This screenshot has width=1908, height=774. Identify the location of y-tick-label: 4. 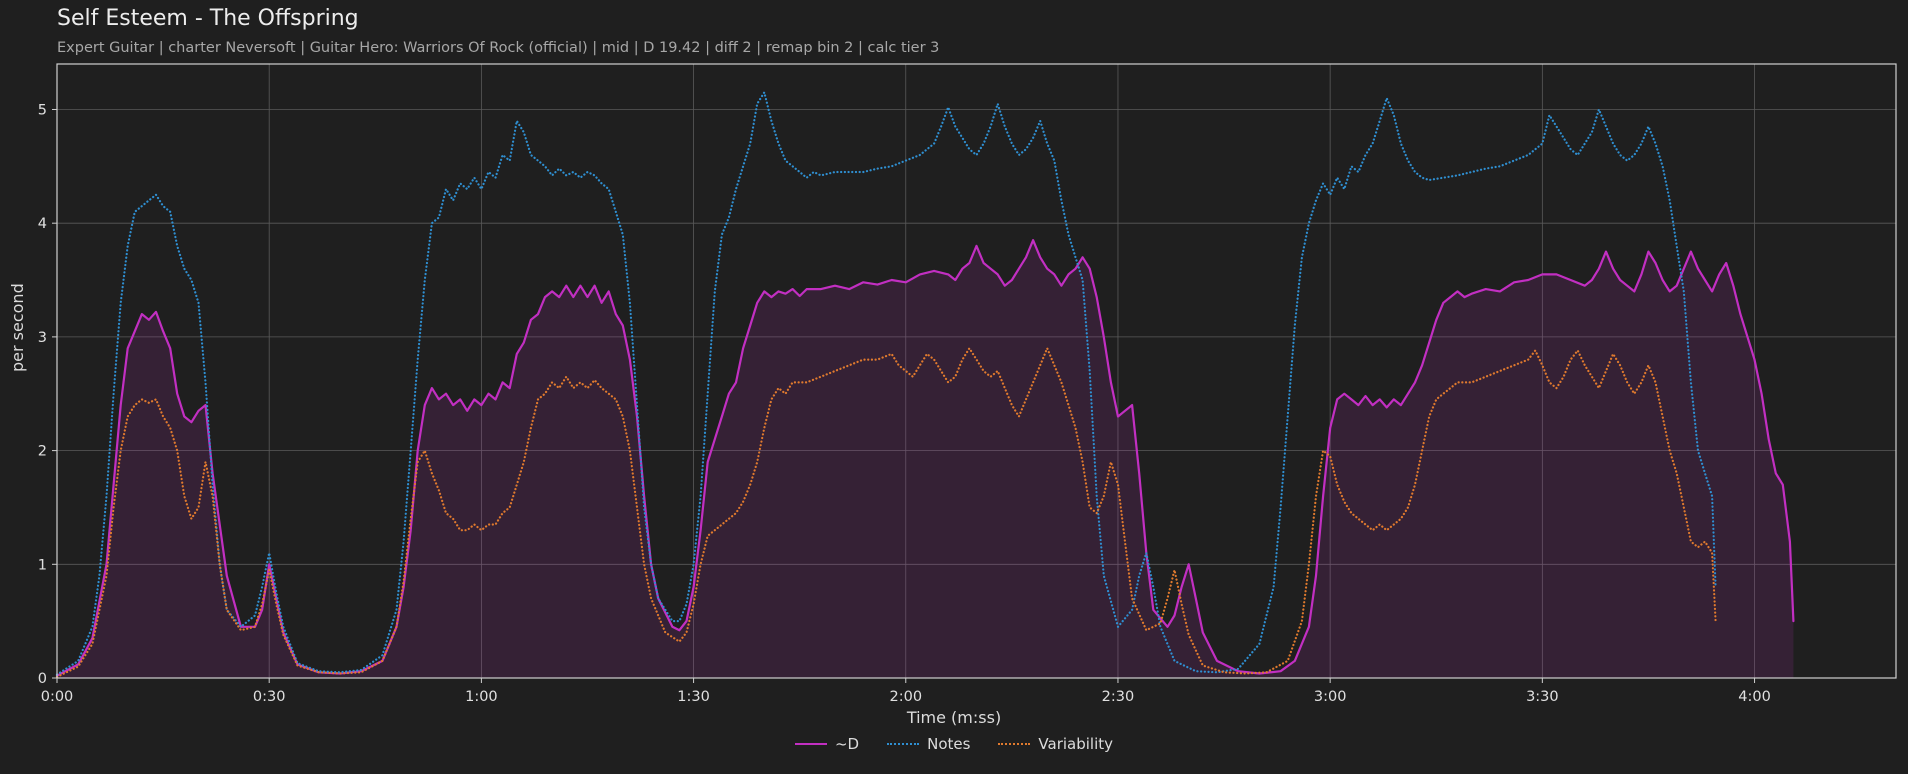
(42, 224).